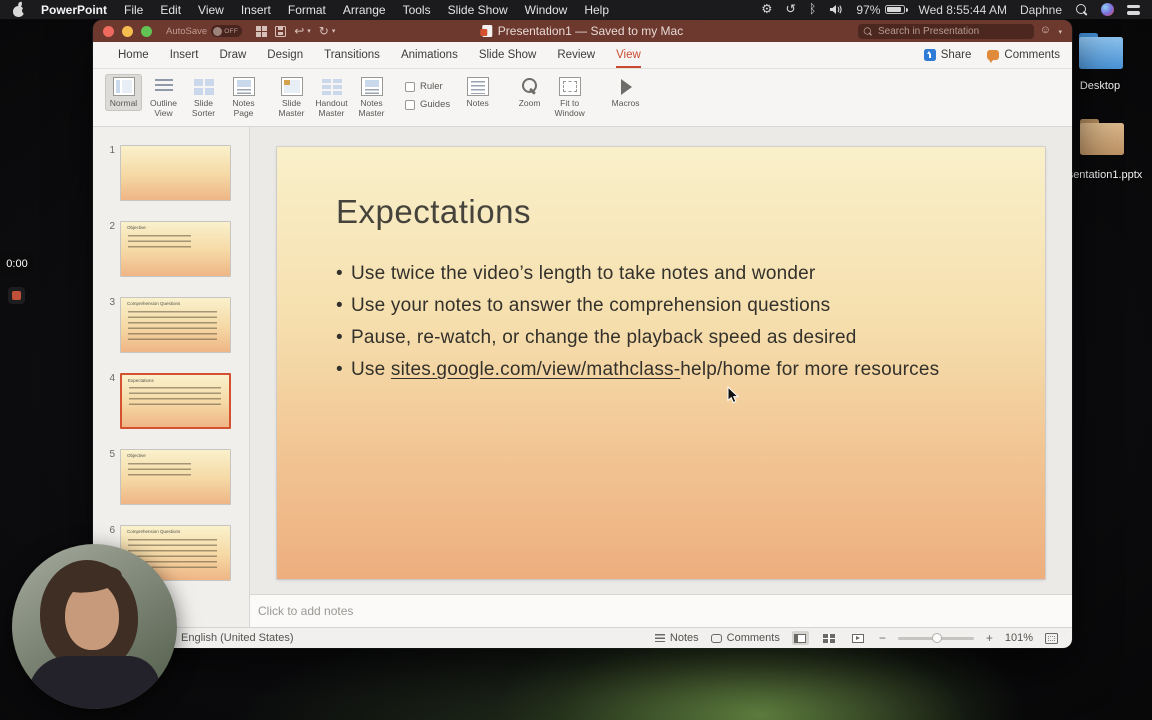 The image size is (1152, 720). I want to click on guides-checkbox-box, so click(410, 104).